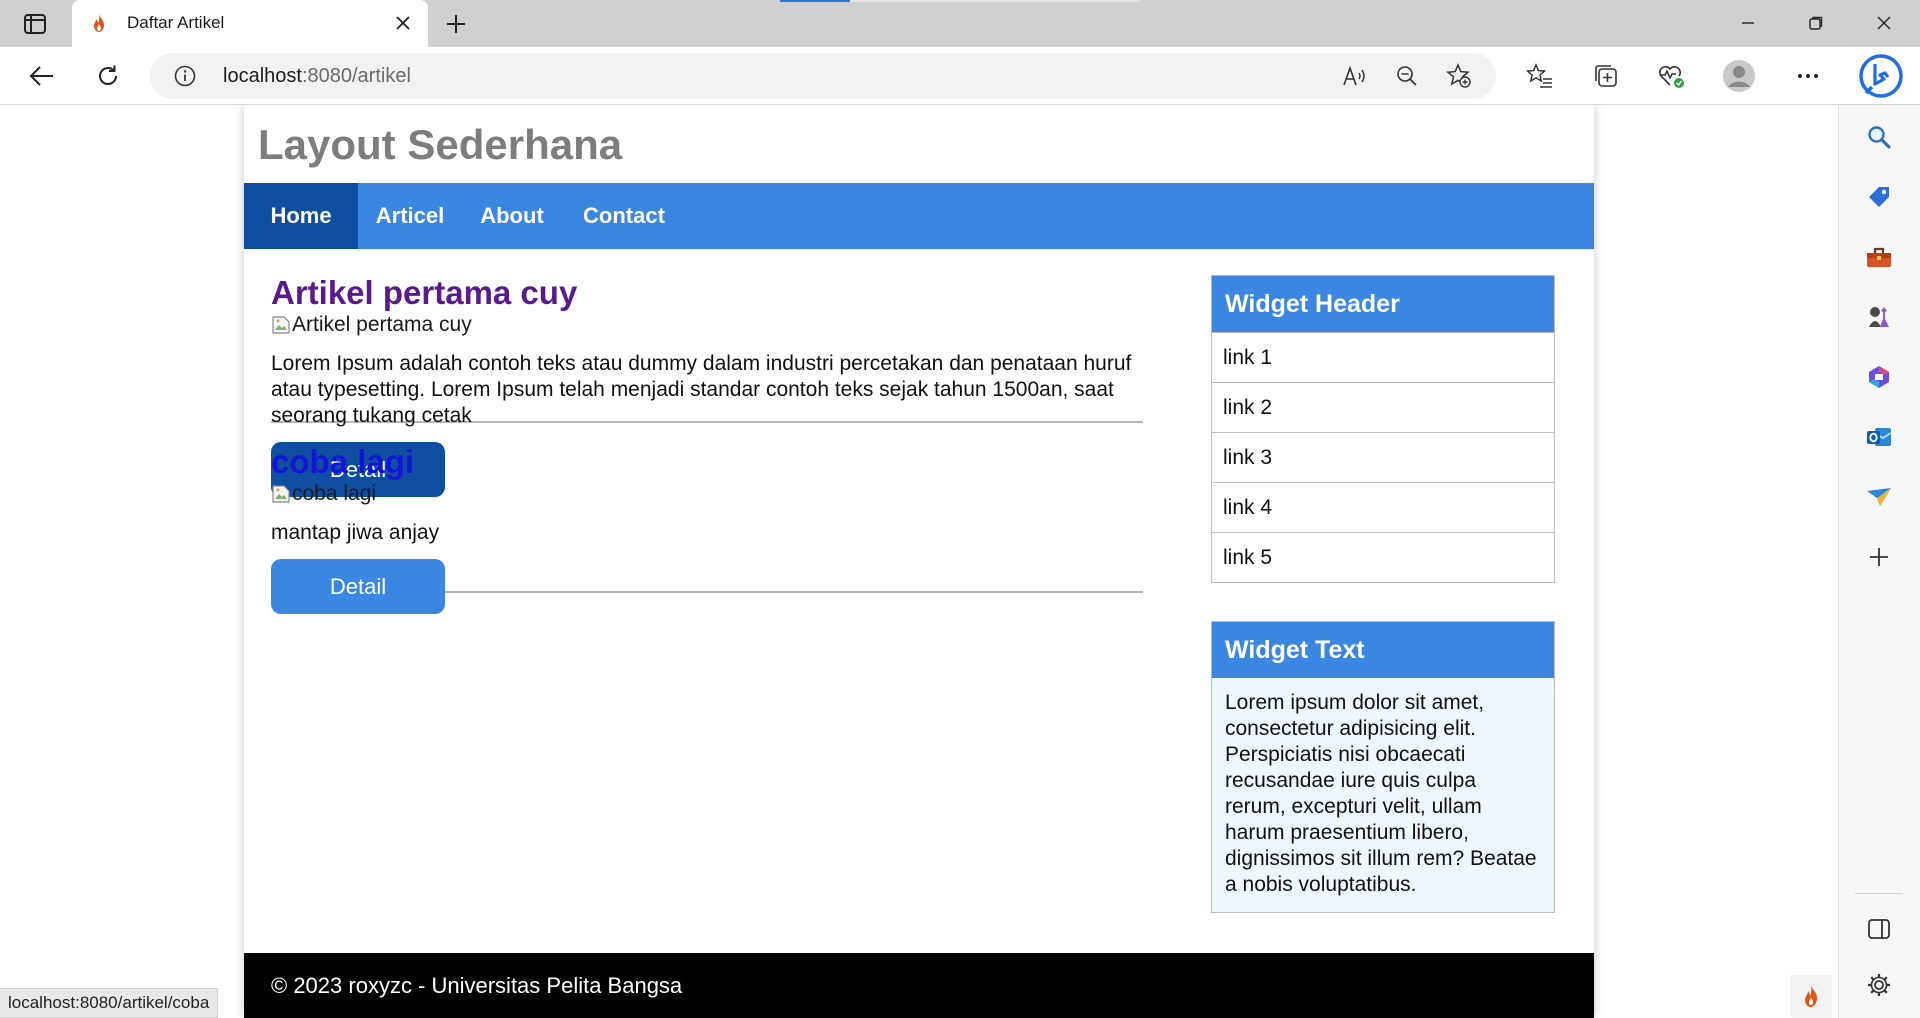 This screenshot has width=1920, height=1018. Describe the element at coordinates (1383, 557) in the screenshot. I see `widget-link-5: link 5` at that location.